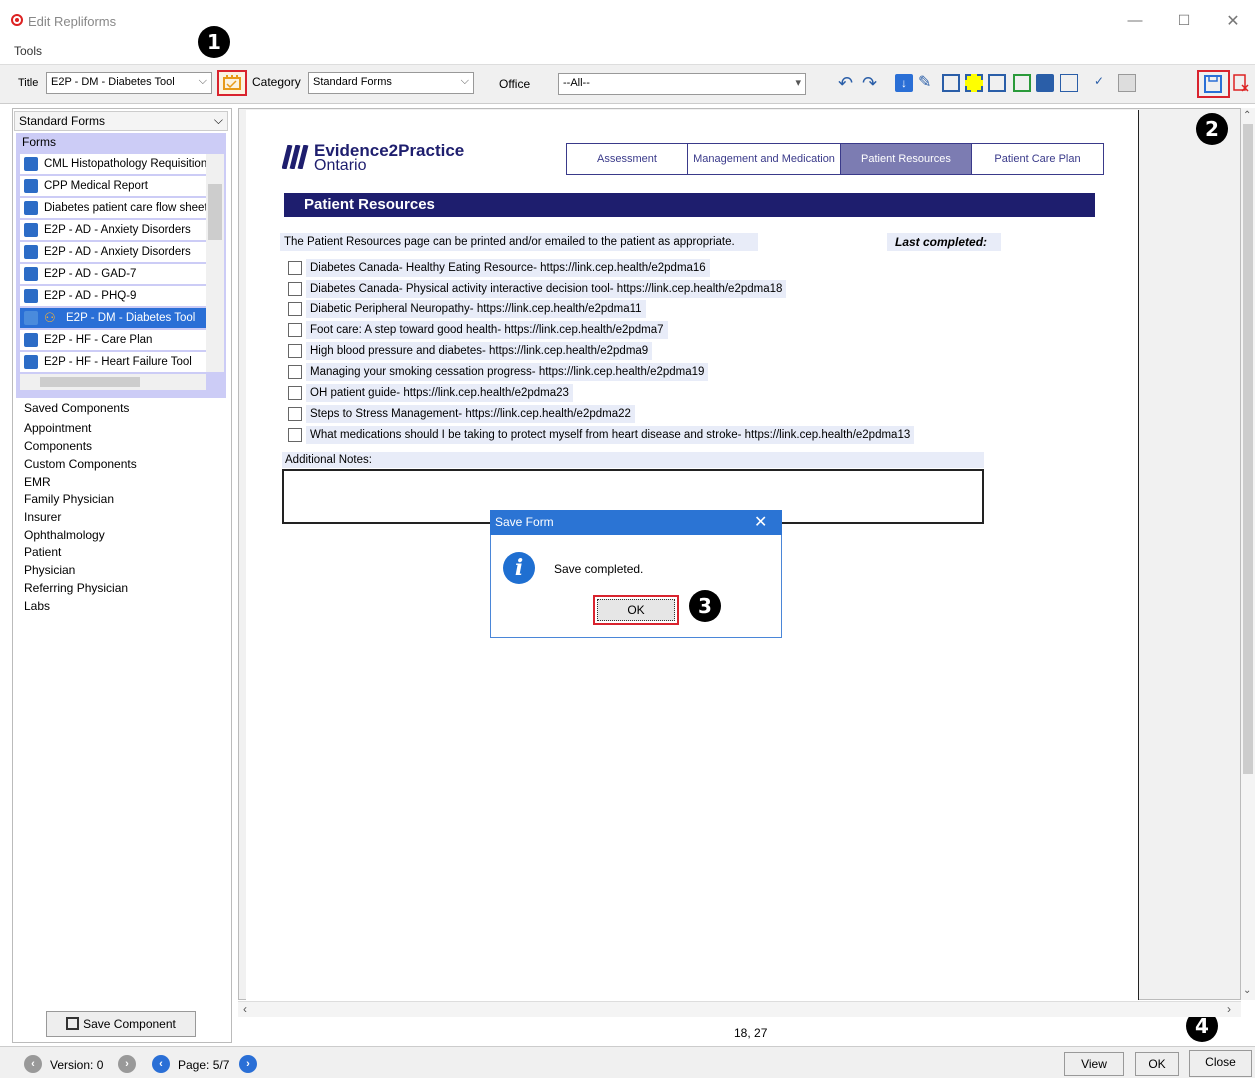 The height and width of the screenshot is (1078, 1255). I want to click on view-button: View, so click(1094, 1064).